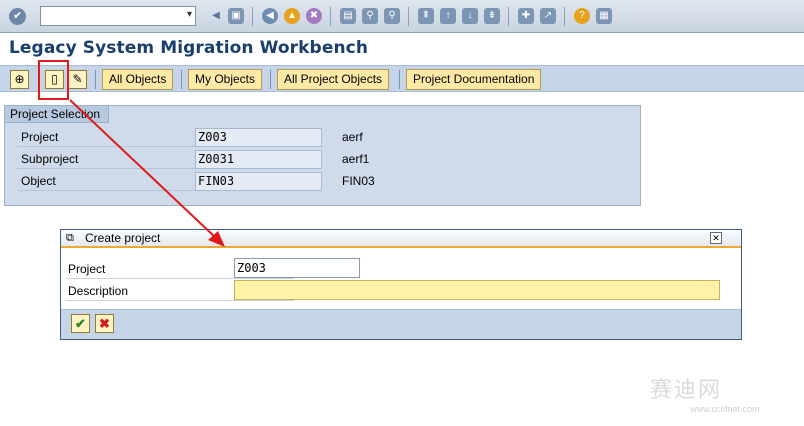 The image size is (804, 426). What do you see at coordinates (686, 390) in the screenshot?
I see `watermark-logo: 赛迪网` at bounding box center [686, 390].